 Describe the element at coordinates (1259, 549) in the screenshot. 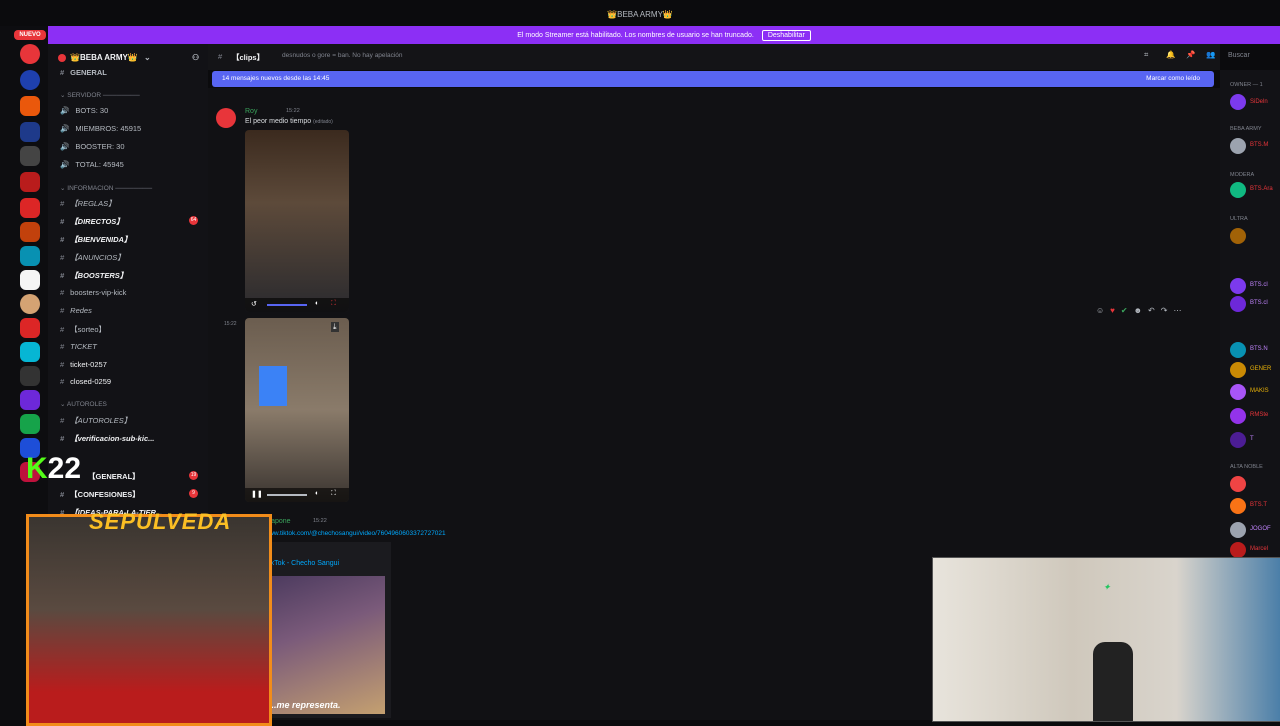

I see `member-name: Marcel` at that location.